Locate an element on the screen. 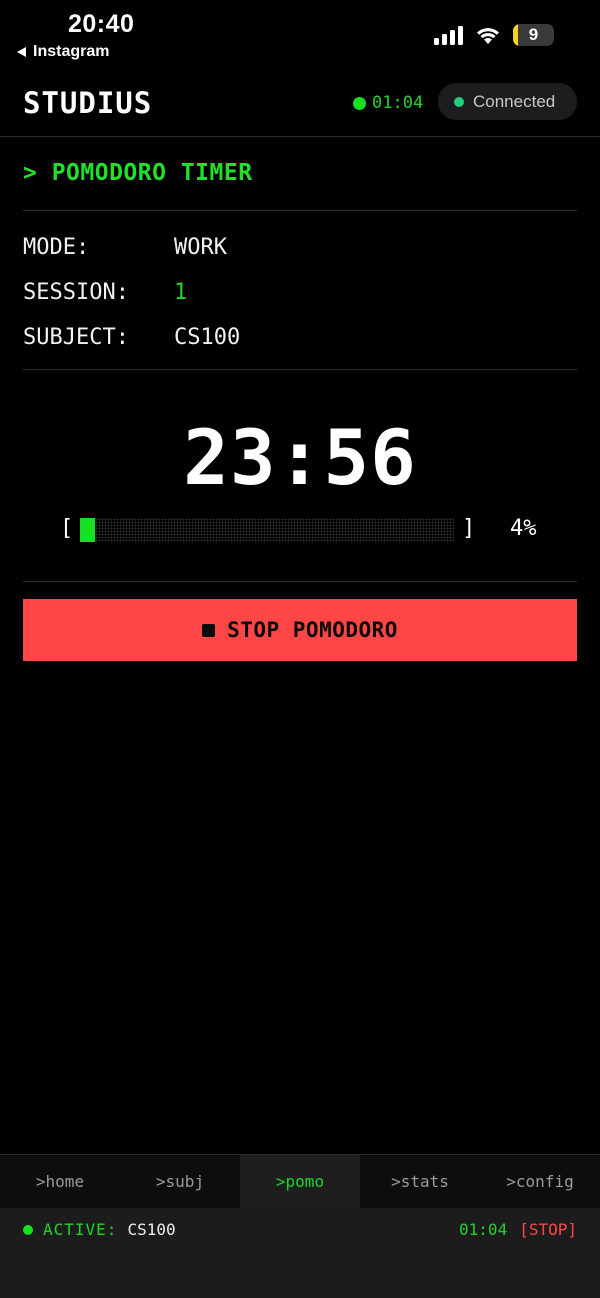 The image size is (600, 1298). mode-value: WORK is located at coordinates (200, 247).